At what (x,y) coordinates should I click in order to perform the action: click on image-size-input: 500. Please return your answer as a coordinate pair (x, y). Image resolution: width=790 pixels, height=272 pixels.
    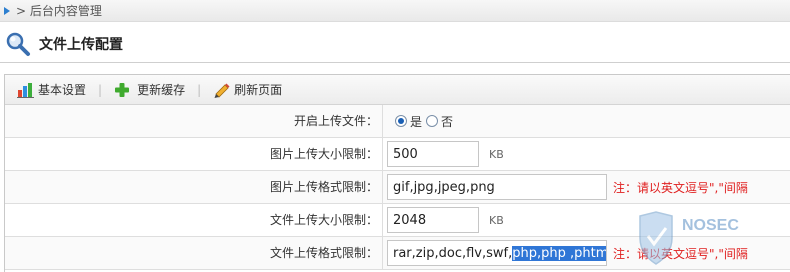
    Looking at the image, I should click on (433, 154).